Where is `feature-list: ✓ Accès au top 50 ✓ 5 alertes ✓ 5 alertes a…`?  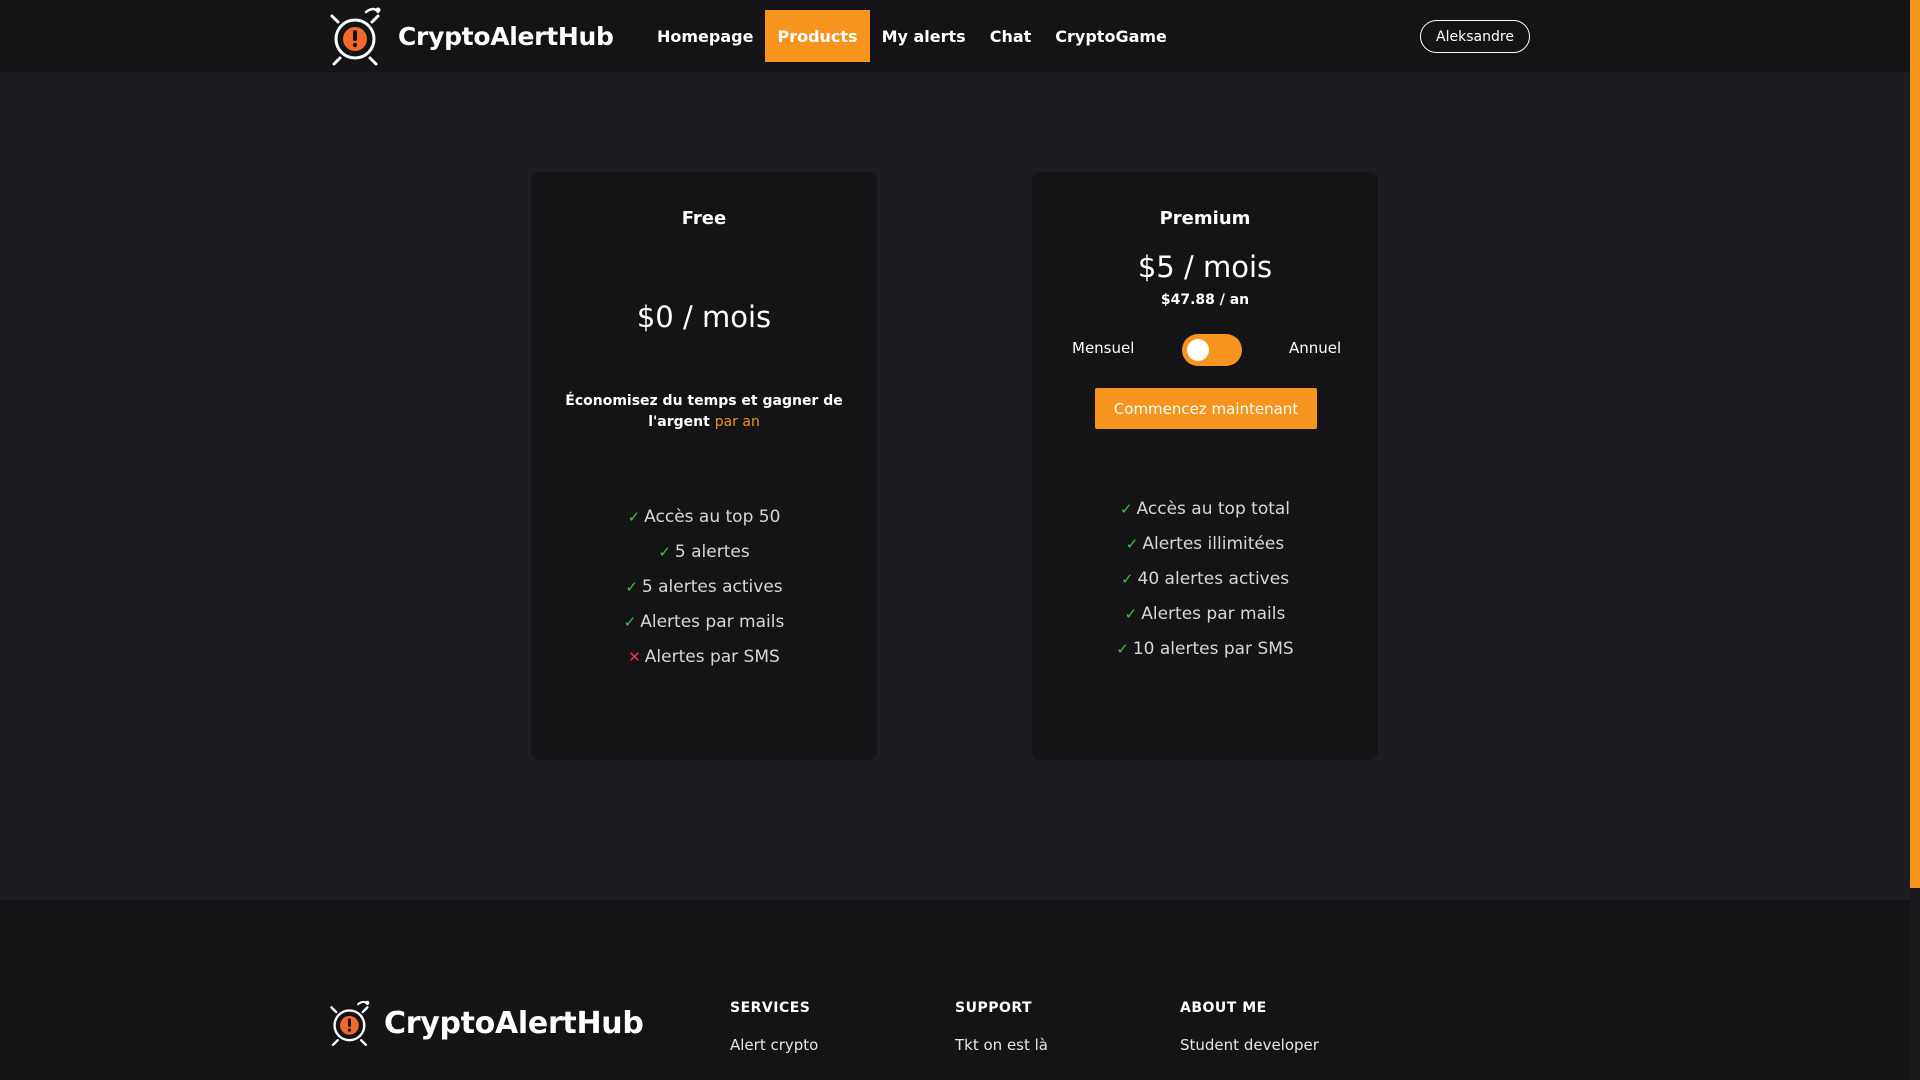
feature-list: ✓ Accès au top 50 ✓ 5 alertes ✓ 5 alertes a… is located at coordinates (704, 587).